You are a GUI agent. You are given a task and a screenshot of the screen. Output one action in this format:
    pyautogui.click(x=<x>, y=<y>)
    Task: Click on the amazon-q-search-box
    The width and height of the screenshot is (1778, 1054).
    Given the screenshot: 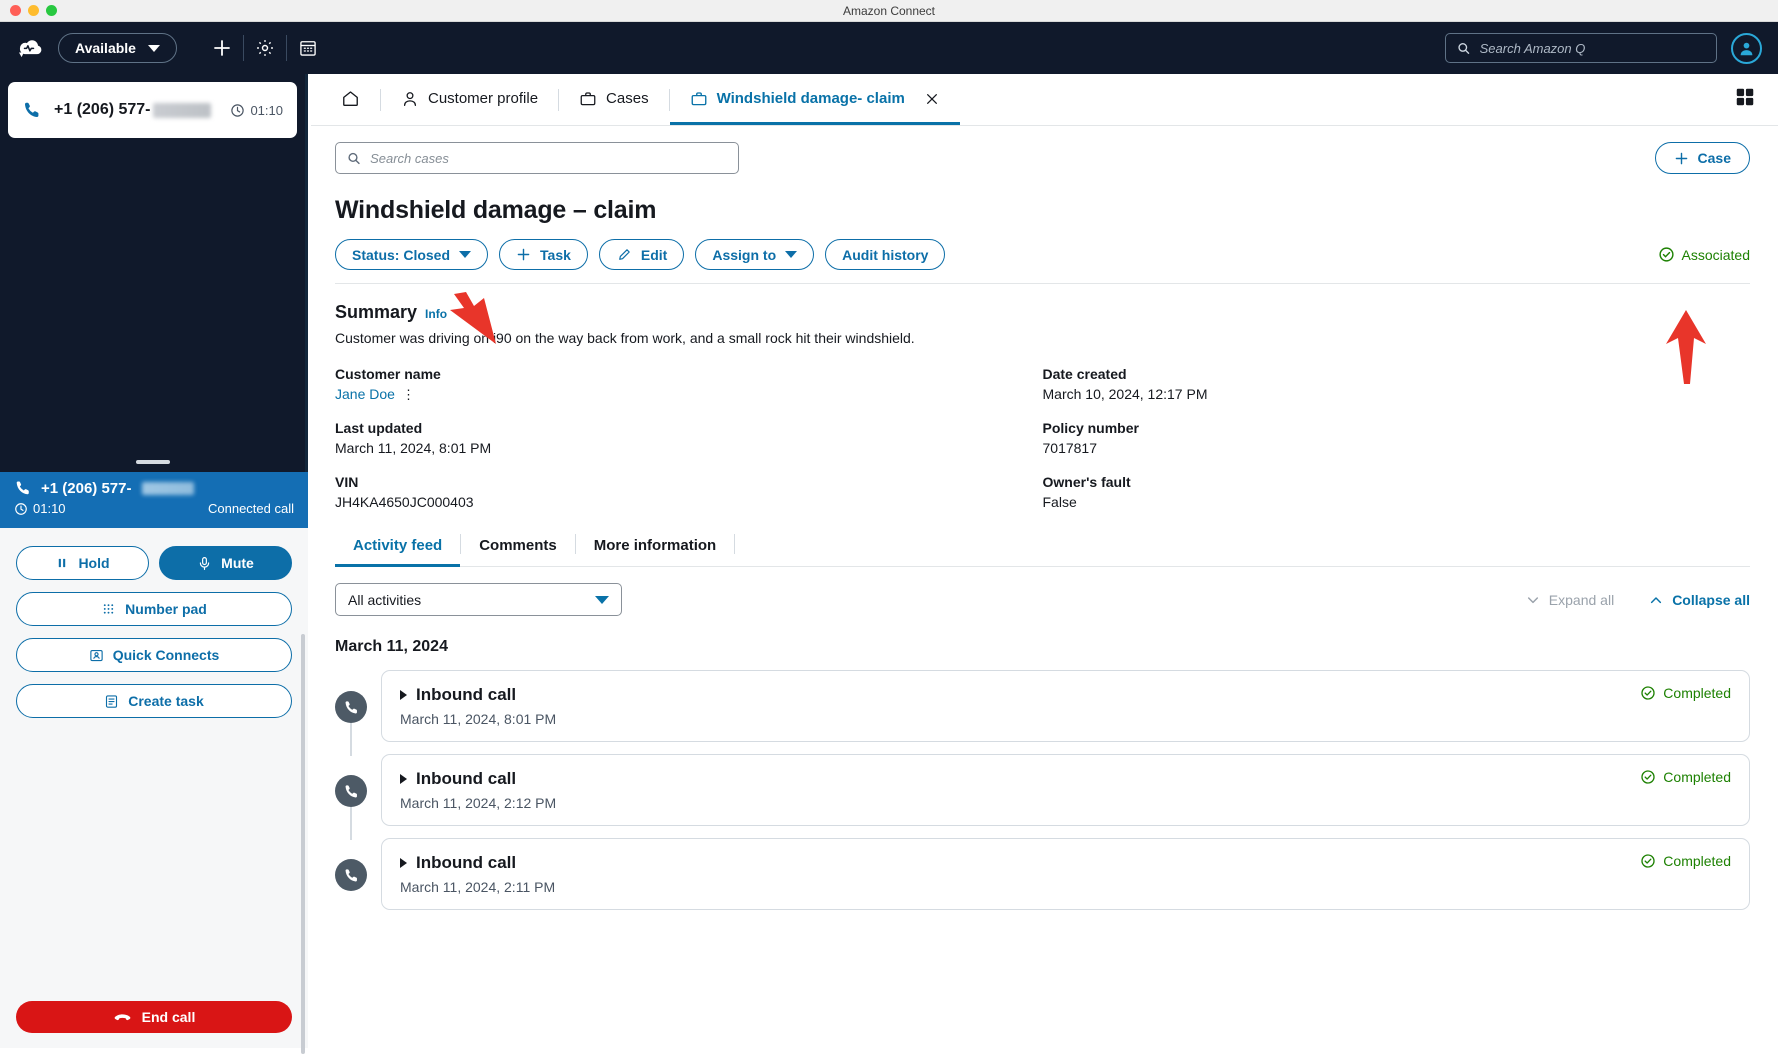 What is the action you would take?
    pyautogui.click(x=1581, y=48)
    